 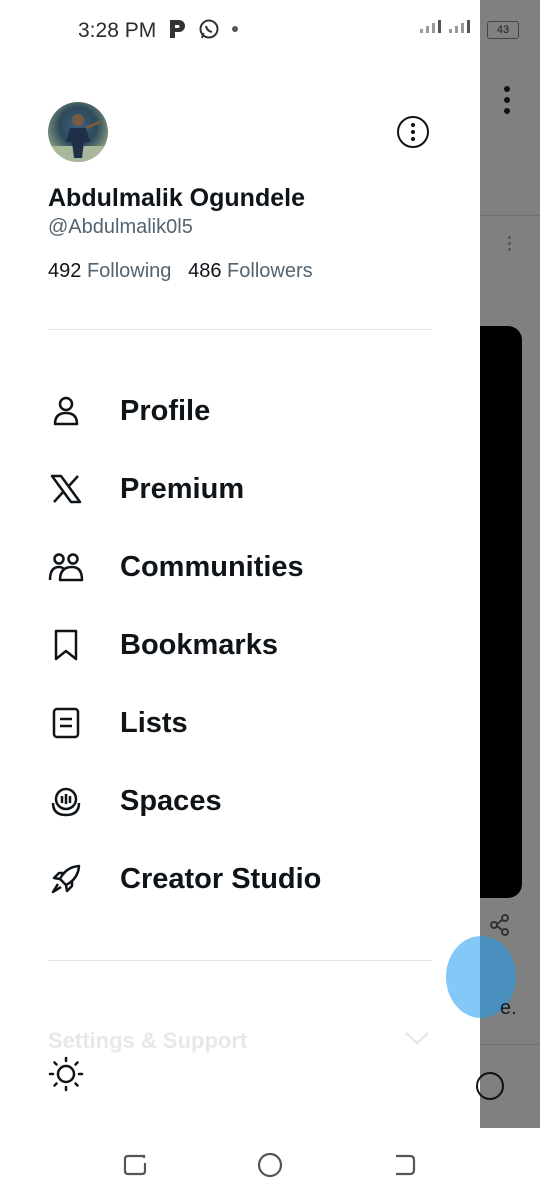 I want to click on bookmark-icon, so click(x=66, y=645).